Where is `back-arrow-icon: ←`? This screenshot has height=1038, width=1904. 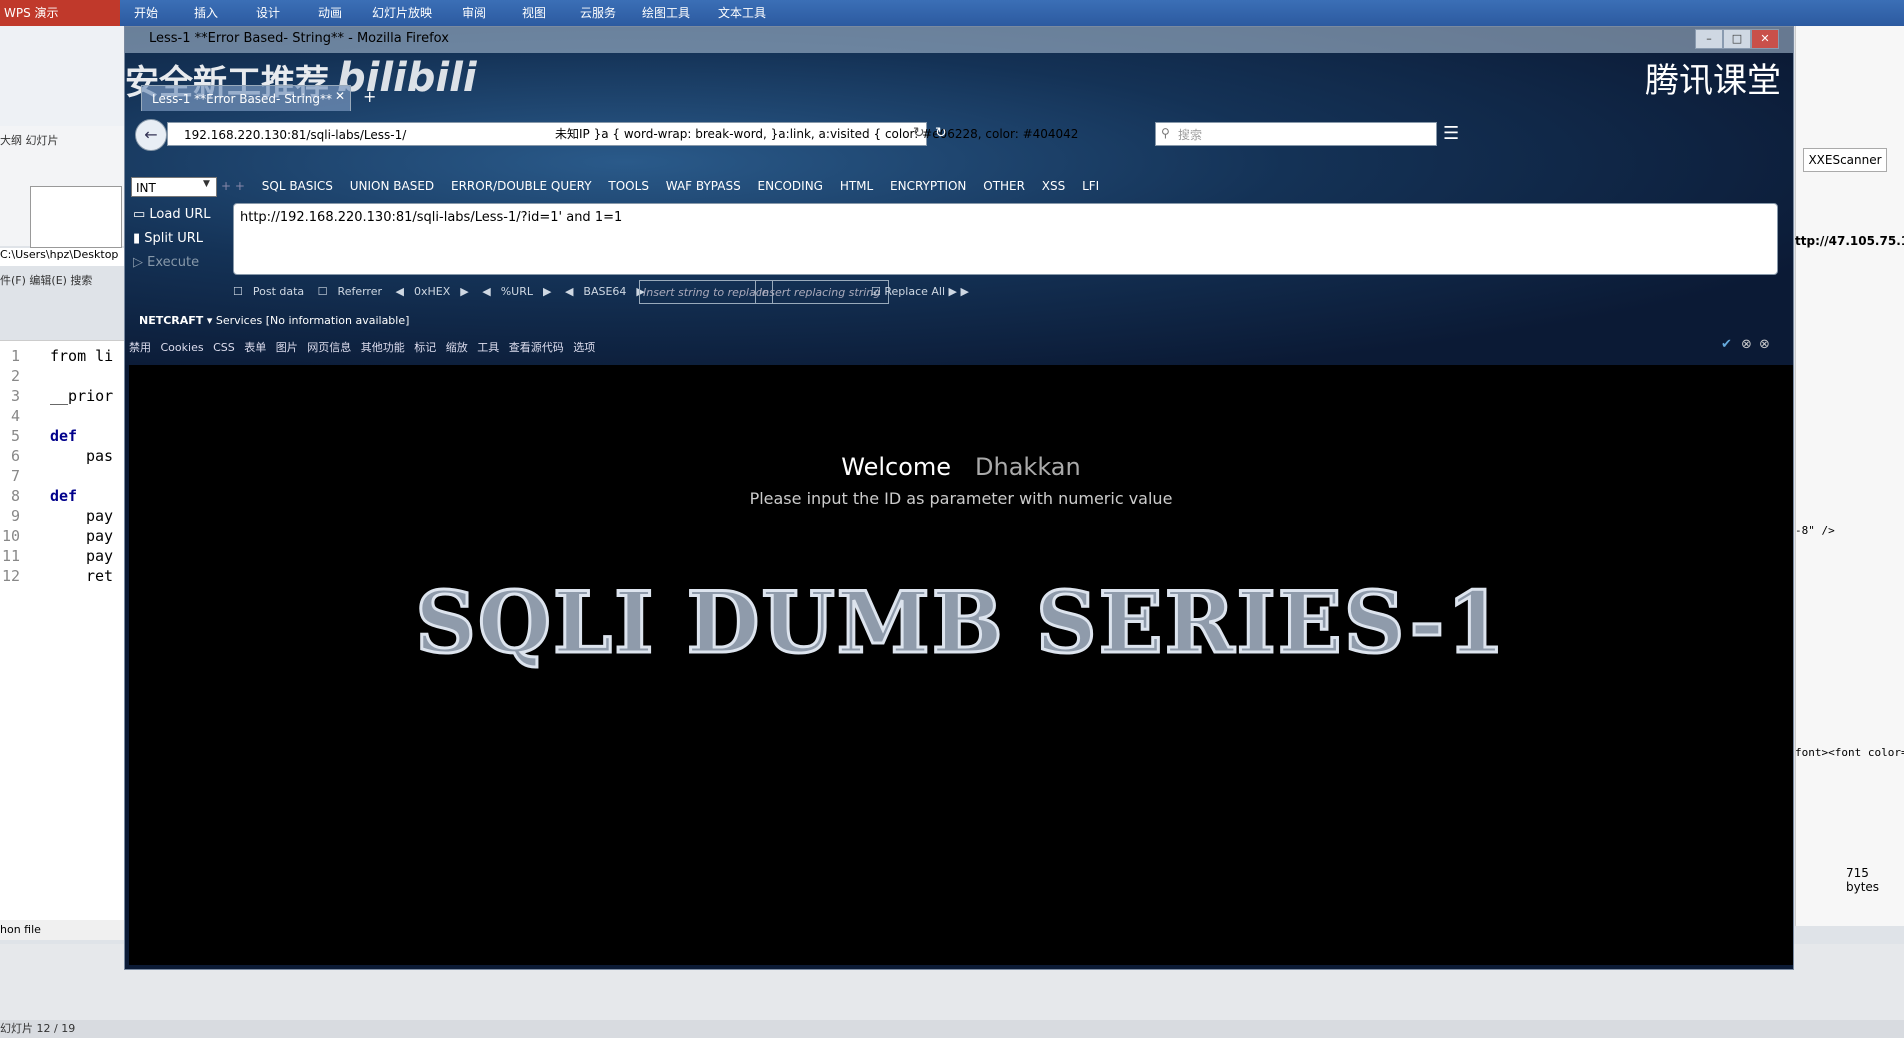
back-arrow-icon: ← is located at coordinates (151, 135).